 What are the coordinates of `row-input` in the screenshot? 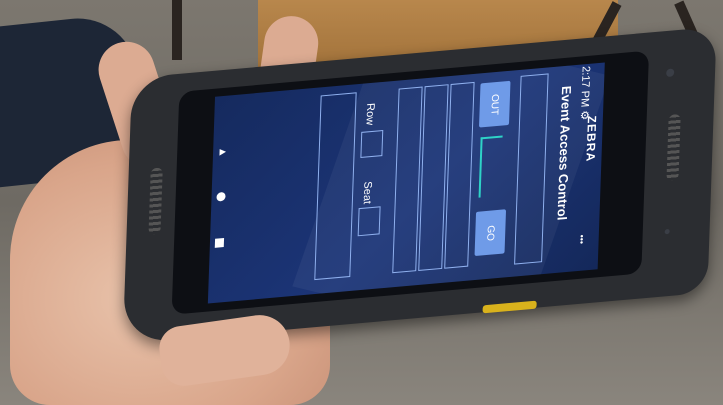 It's located at (372, 143).